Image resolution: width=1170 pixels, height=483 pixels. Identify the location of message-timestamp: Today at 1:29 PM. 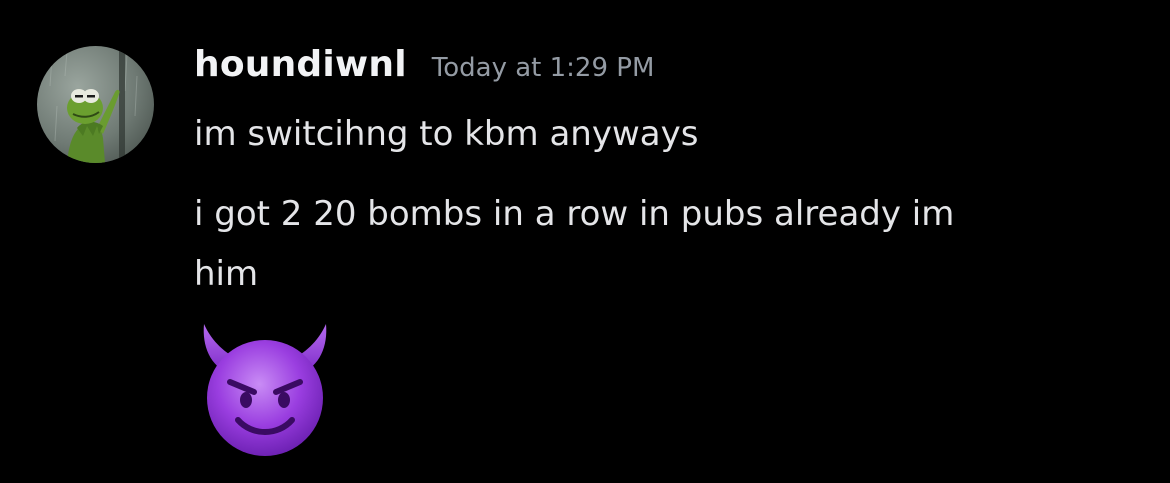
(543, 68).